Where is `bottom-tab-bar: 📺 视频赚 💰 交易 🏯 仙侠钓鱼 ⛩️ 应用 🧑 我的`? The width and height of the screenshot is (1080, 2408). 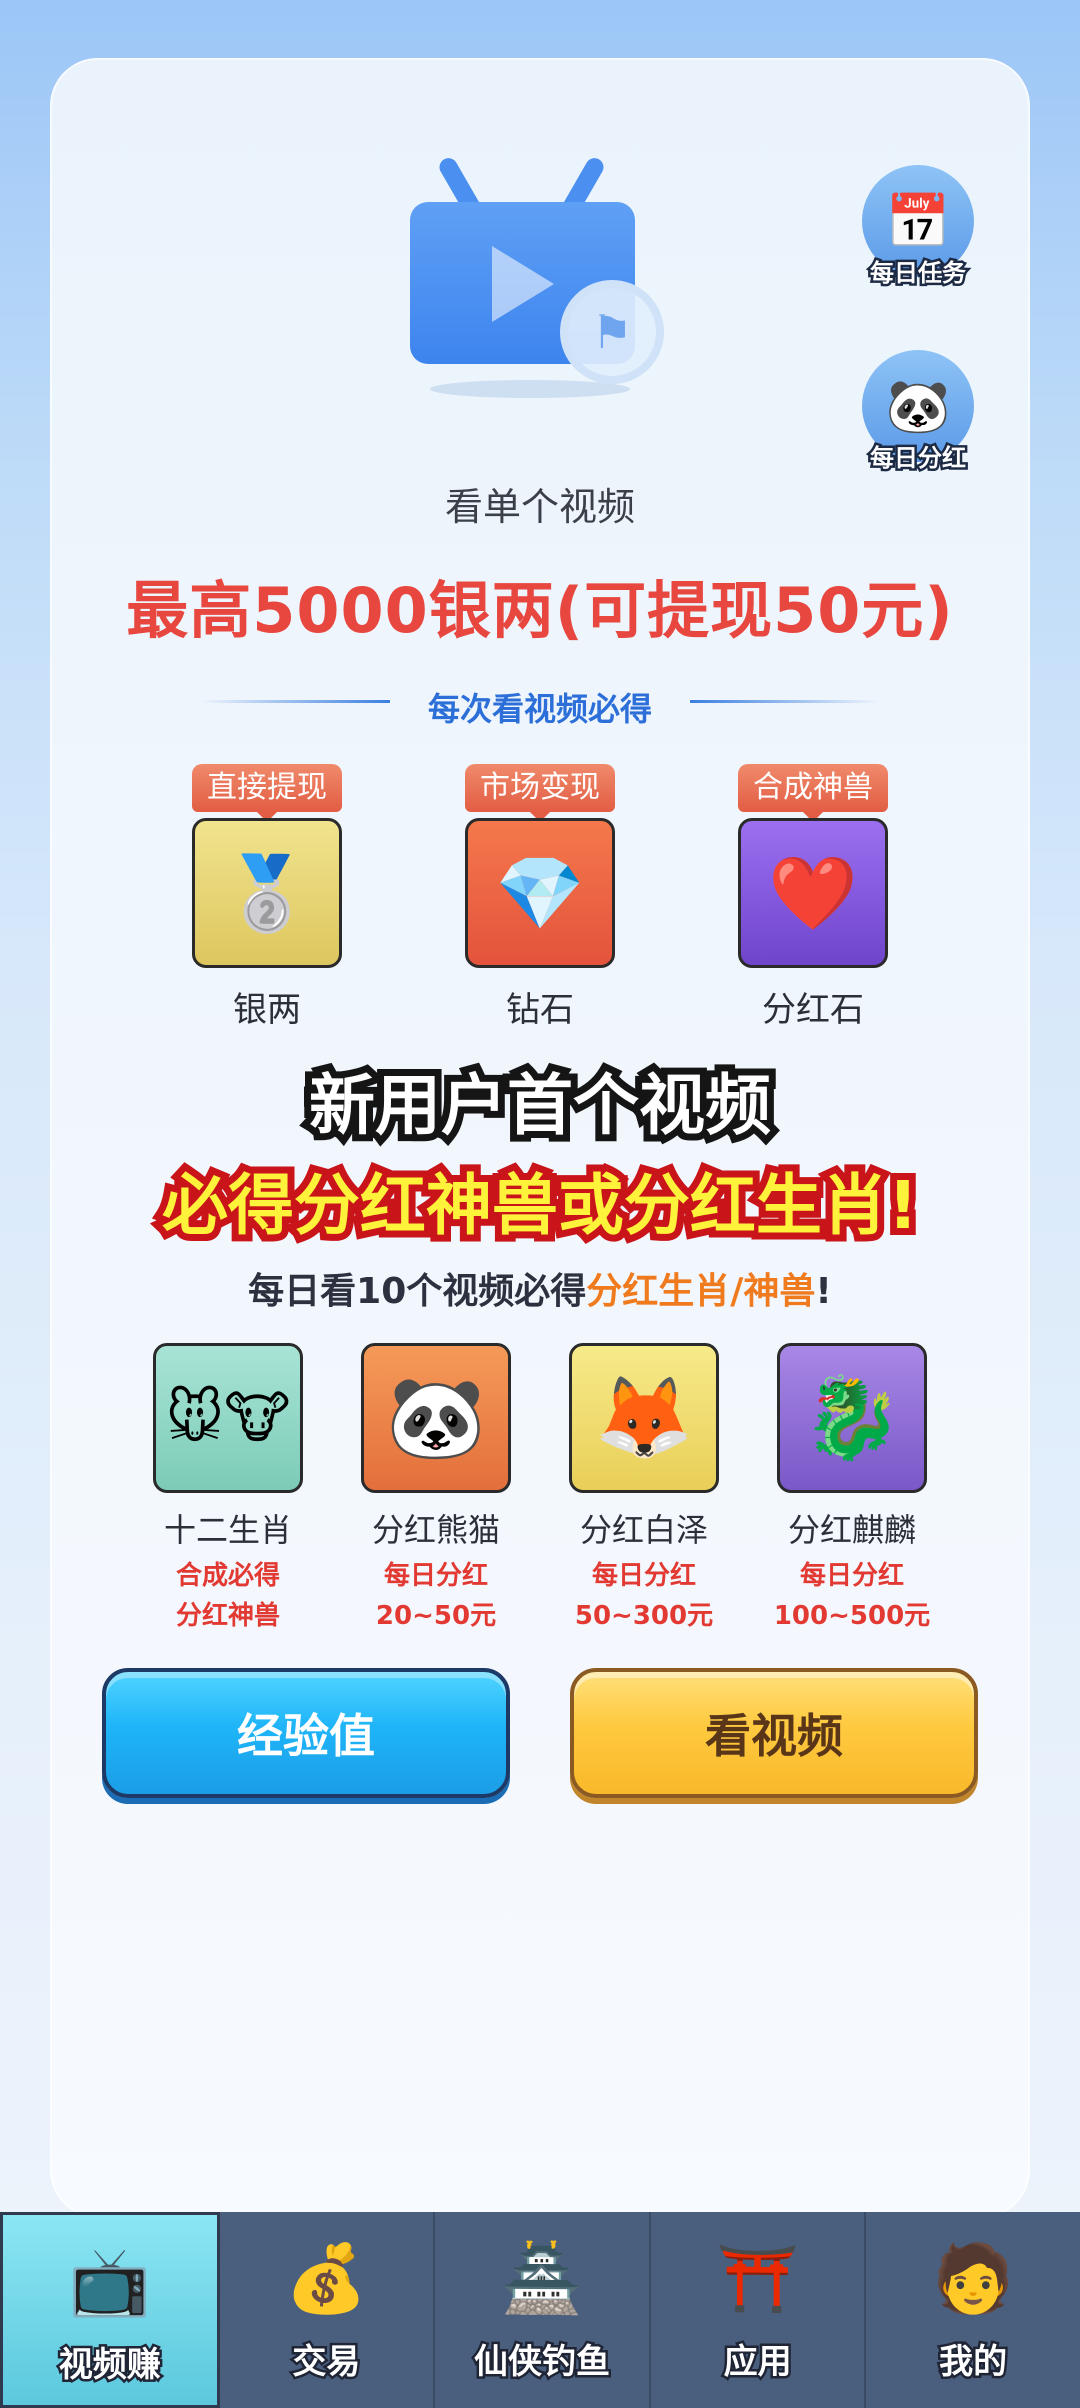
bottom-tab-bar: 📺 视频赚 💰 交易 🏯 仙侠钓鱼 ⛩️ 应用 🧑 我的 is located at coordinates (540, 2310).